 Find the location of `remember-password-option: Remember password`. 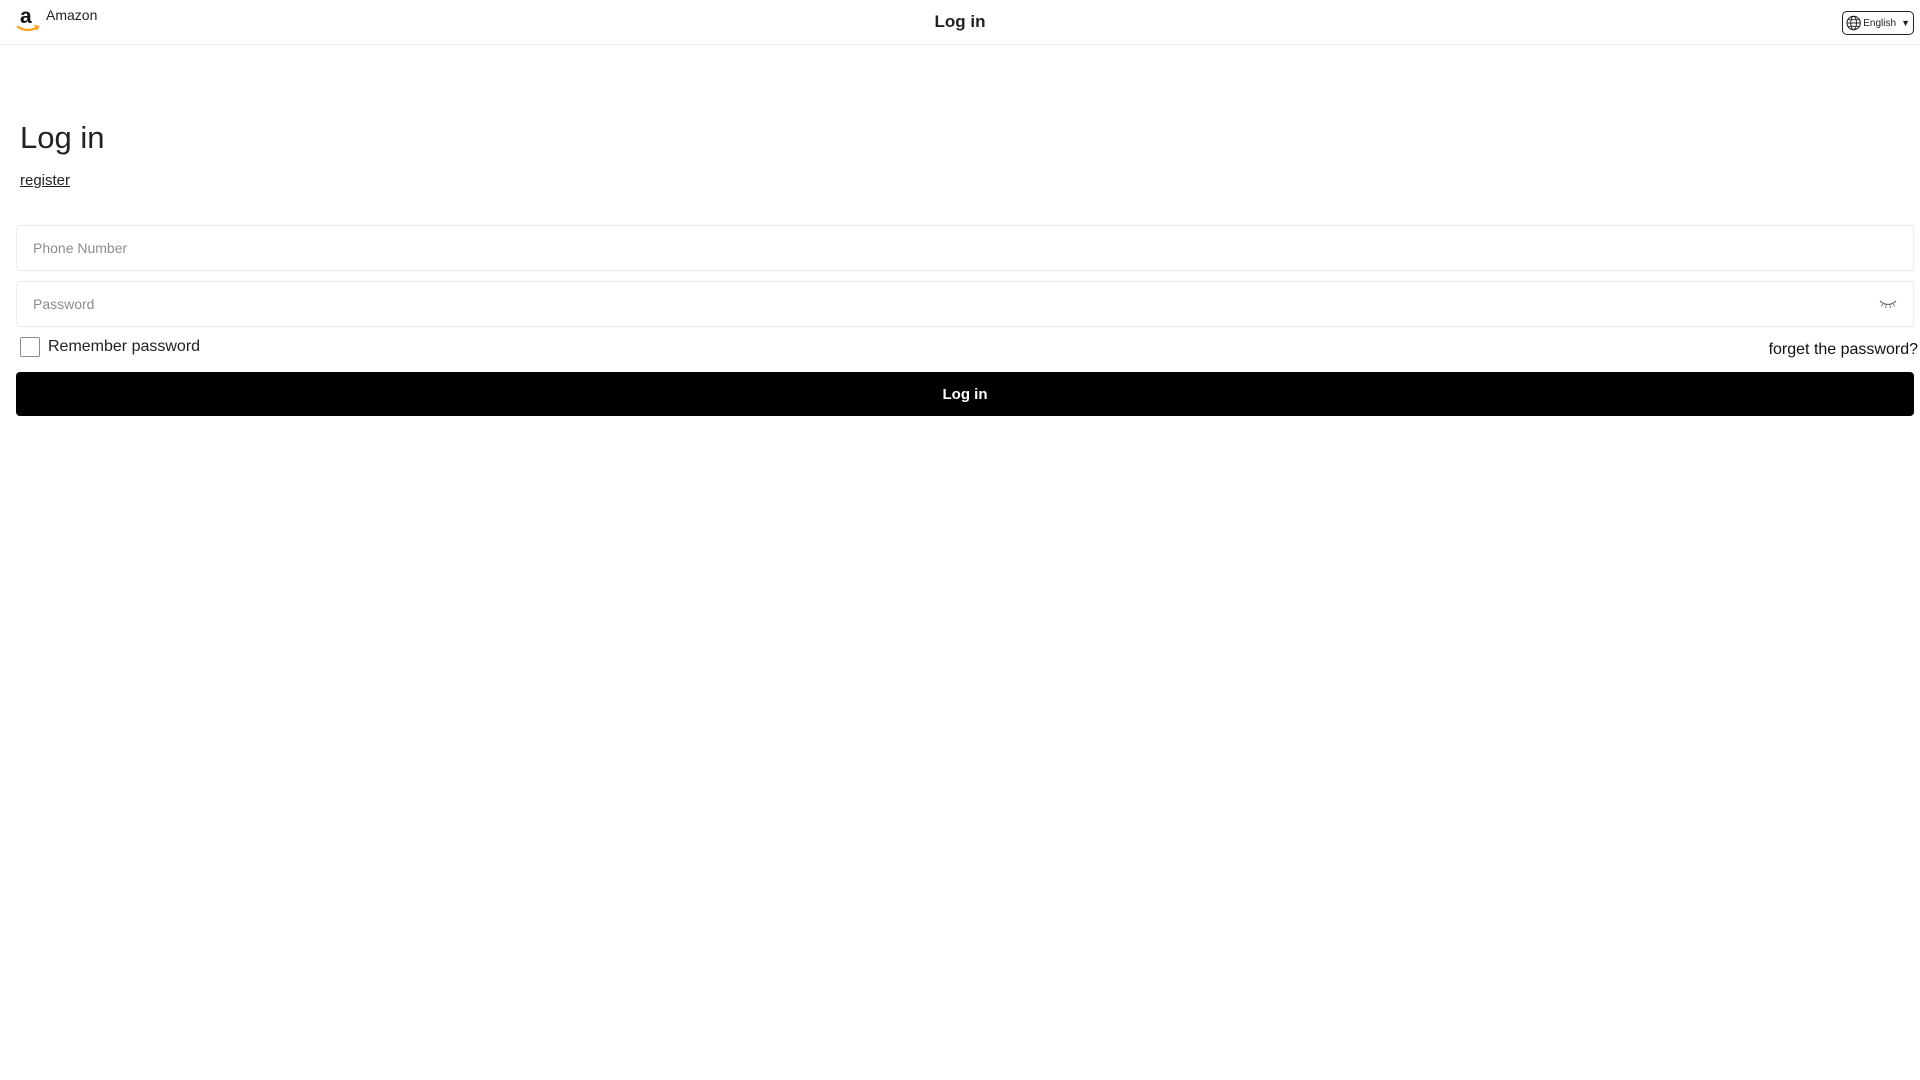

remember-password-option: Remember password is located at coordinates (110, 347).